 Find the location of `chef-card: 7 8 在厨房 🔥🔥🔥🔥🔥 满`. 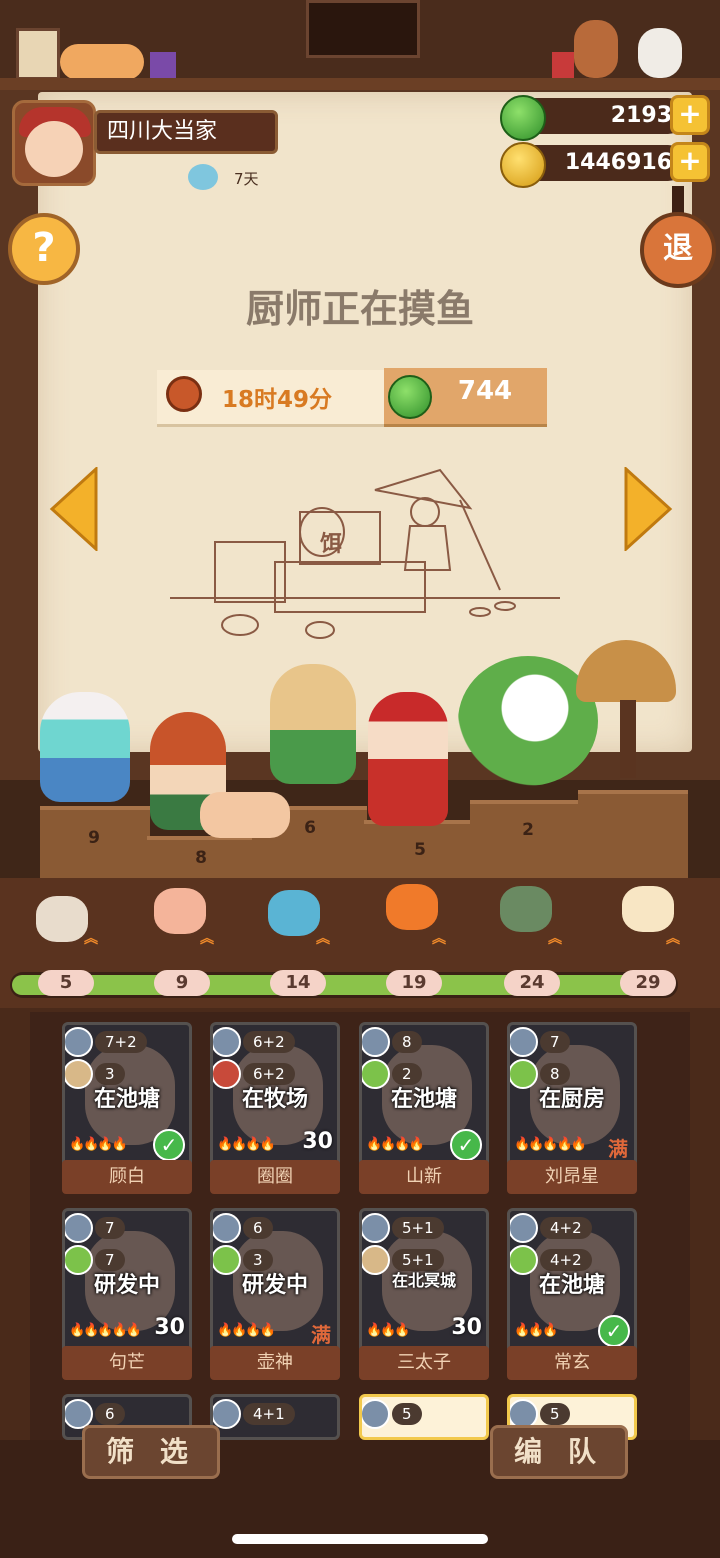

chef-card: 7 8 在厨房 🔥🔥🔥🔥🔥 满 is located at coordinates (572, 1095).